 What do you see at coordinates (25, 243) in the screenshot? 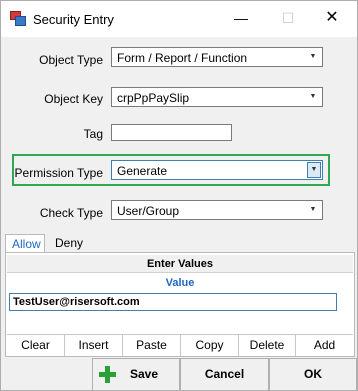
I see `tab-allow: Allow` at bounding box center [25, 243].